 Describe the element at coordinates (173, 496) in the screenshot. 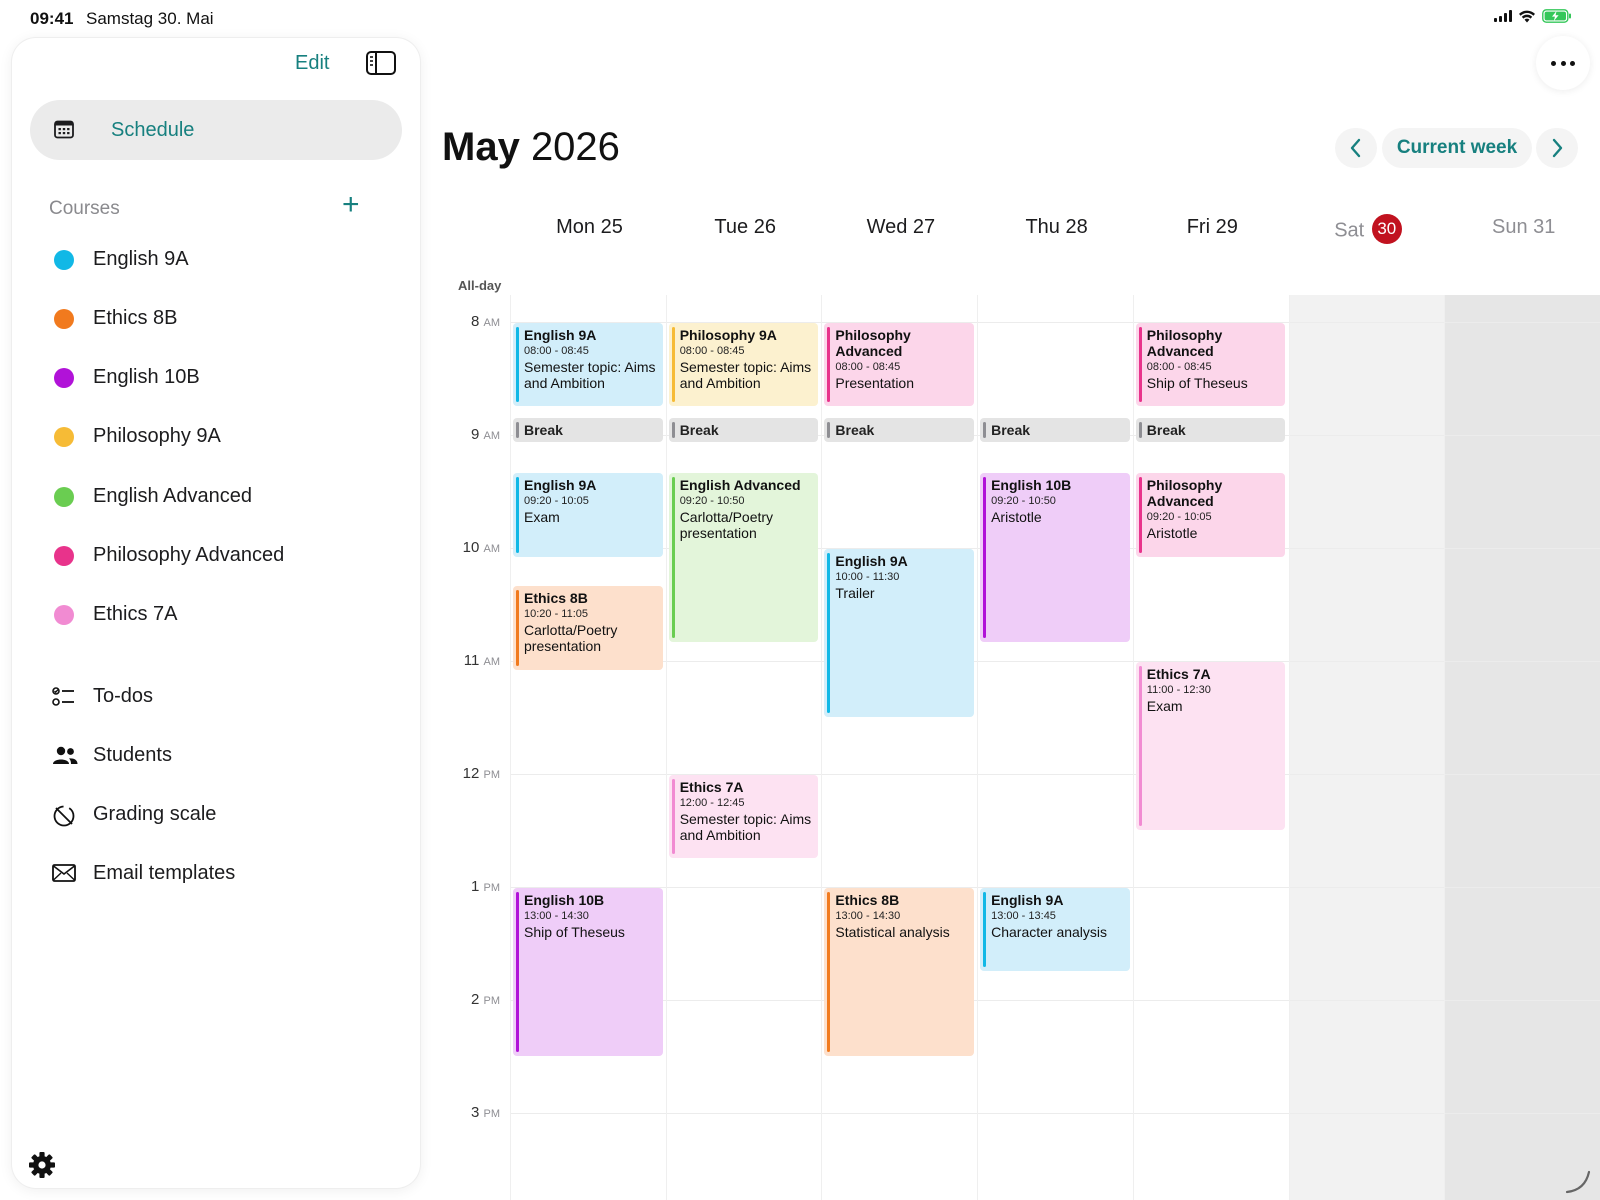

I see `course-label: English Advanced` at that location.